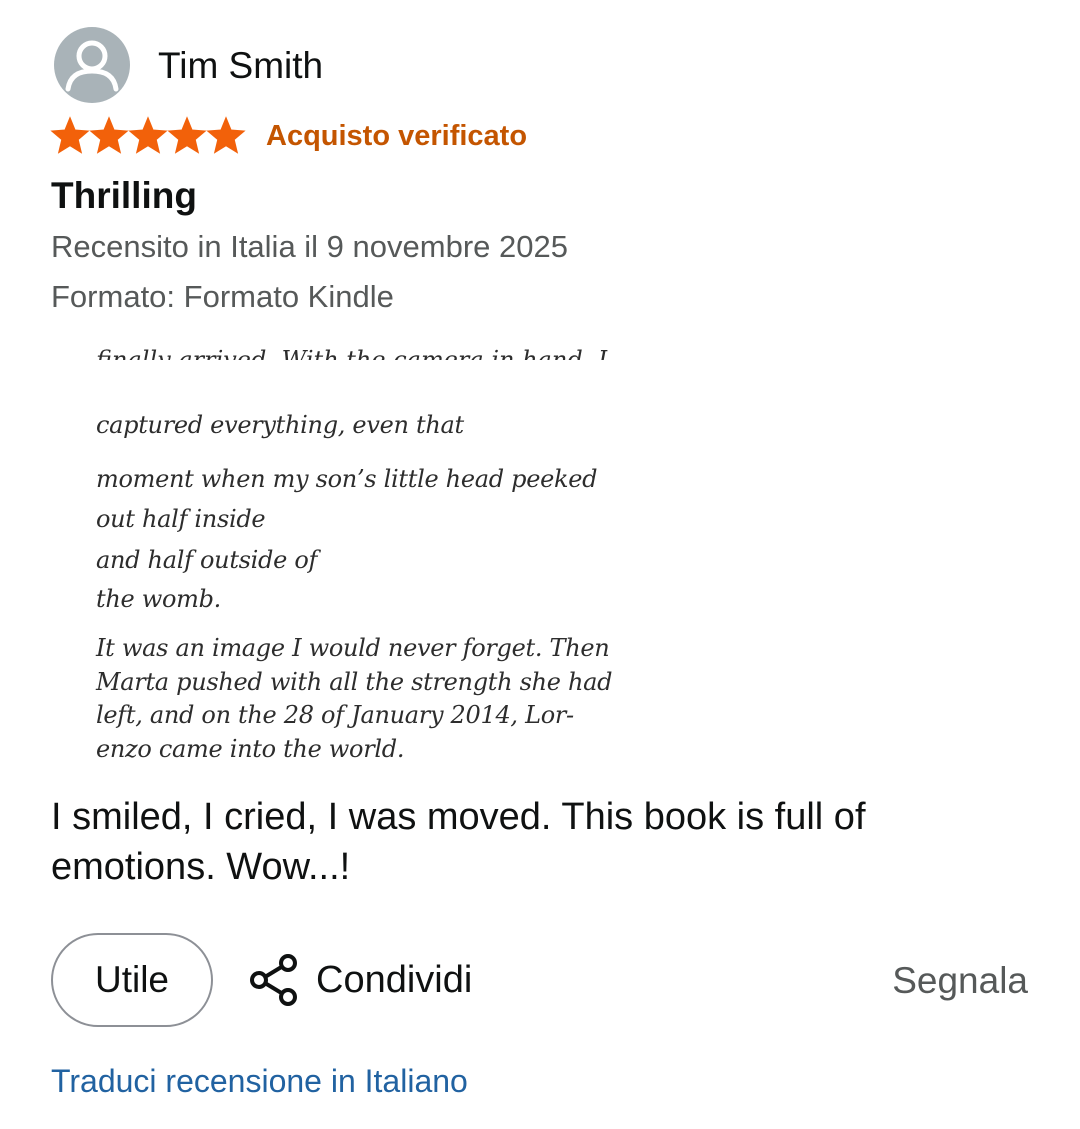  I want to click on star-rating, so click(148, 136).